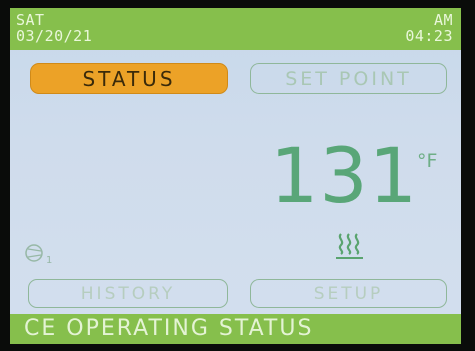  I want to click on history-button-label: HISTORY, so click(128, 293).